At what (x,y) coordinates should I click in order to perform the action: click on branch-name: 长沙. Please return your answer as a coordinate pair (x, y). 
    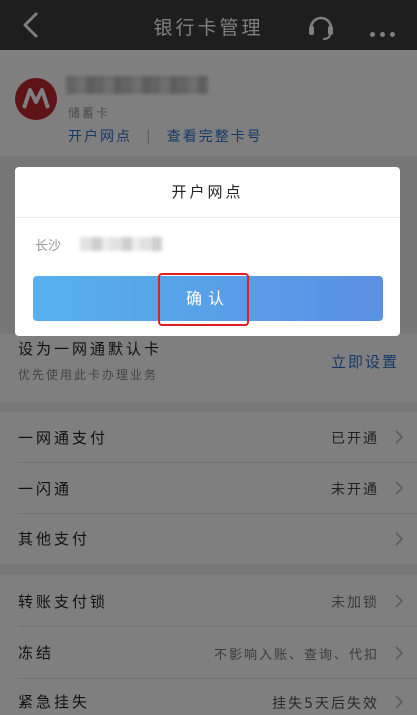
    Looking at the image, I should click on (48, 246).